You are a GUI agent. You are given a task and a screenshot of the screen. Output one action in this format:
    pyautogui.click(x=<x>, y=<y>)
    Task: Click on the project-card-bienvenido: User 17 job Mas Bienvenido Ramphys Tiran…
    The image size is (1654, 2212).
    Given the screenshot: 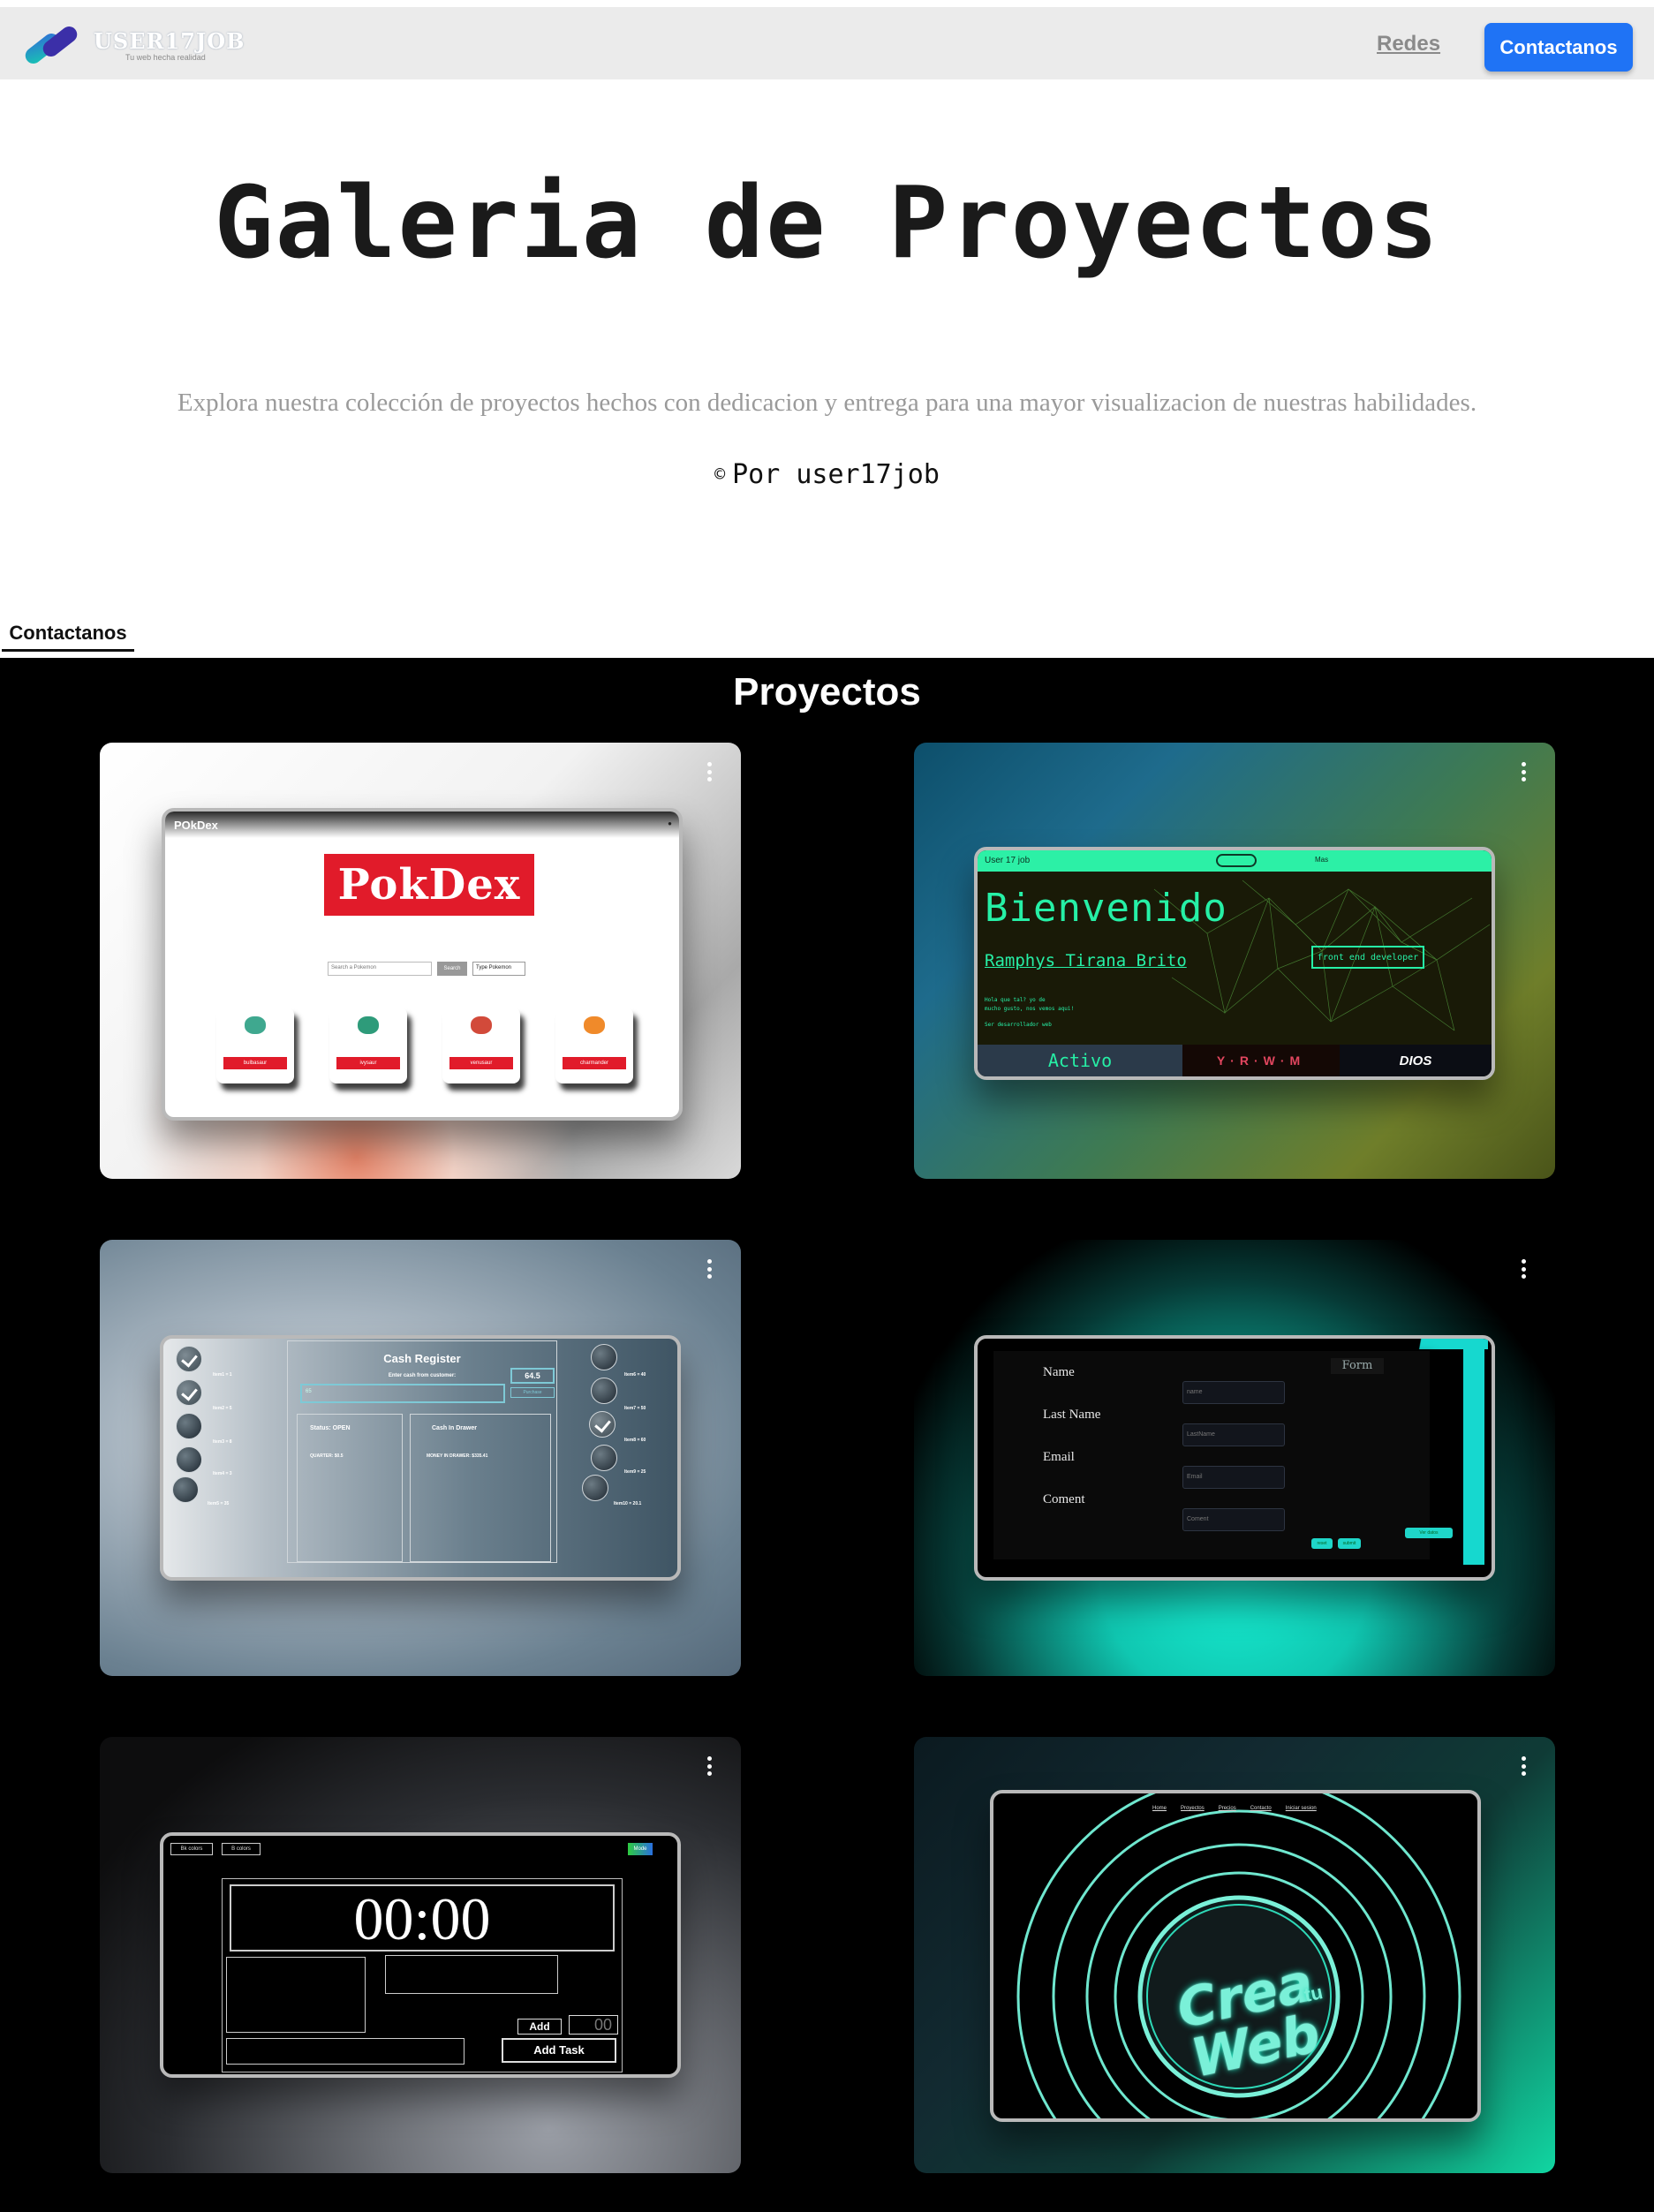 What is the action you would take?
    pyautogui.click(x=1234, y=961)
    